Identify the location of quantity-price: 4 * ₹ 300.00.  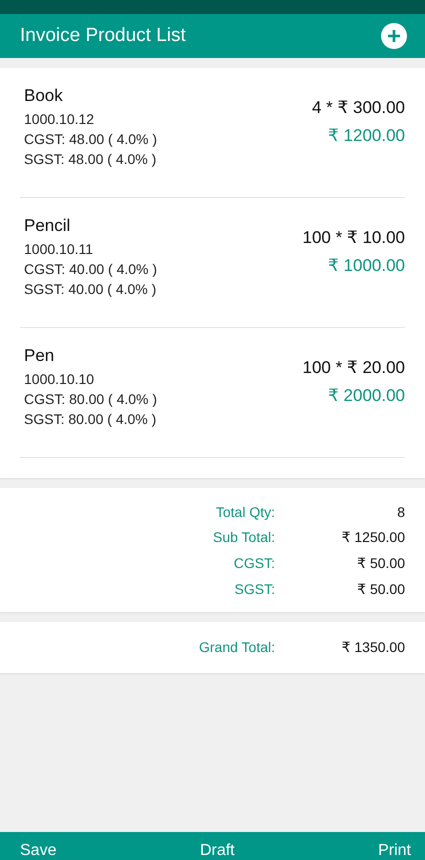
(358, 108).